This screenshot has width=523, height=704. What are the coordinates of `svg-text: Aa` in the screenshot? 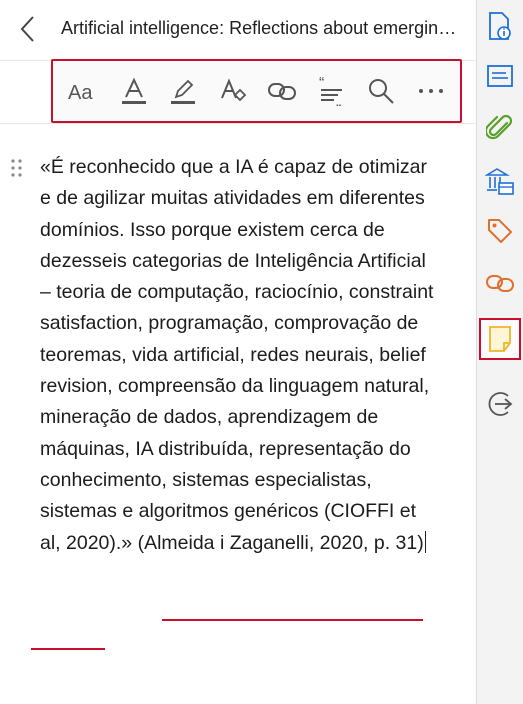 It's located at (80, 92).